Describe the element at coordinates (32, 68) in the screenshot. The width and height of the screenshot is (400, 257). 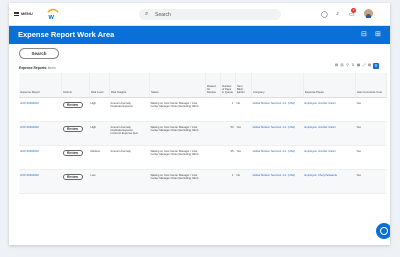
I see `expense-reports-label: Expense Reports` at that location.